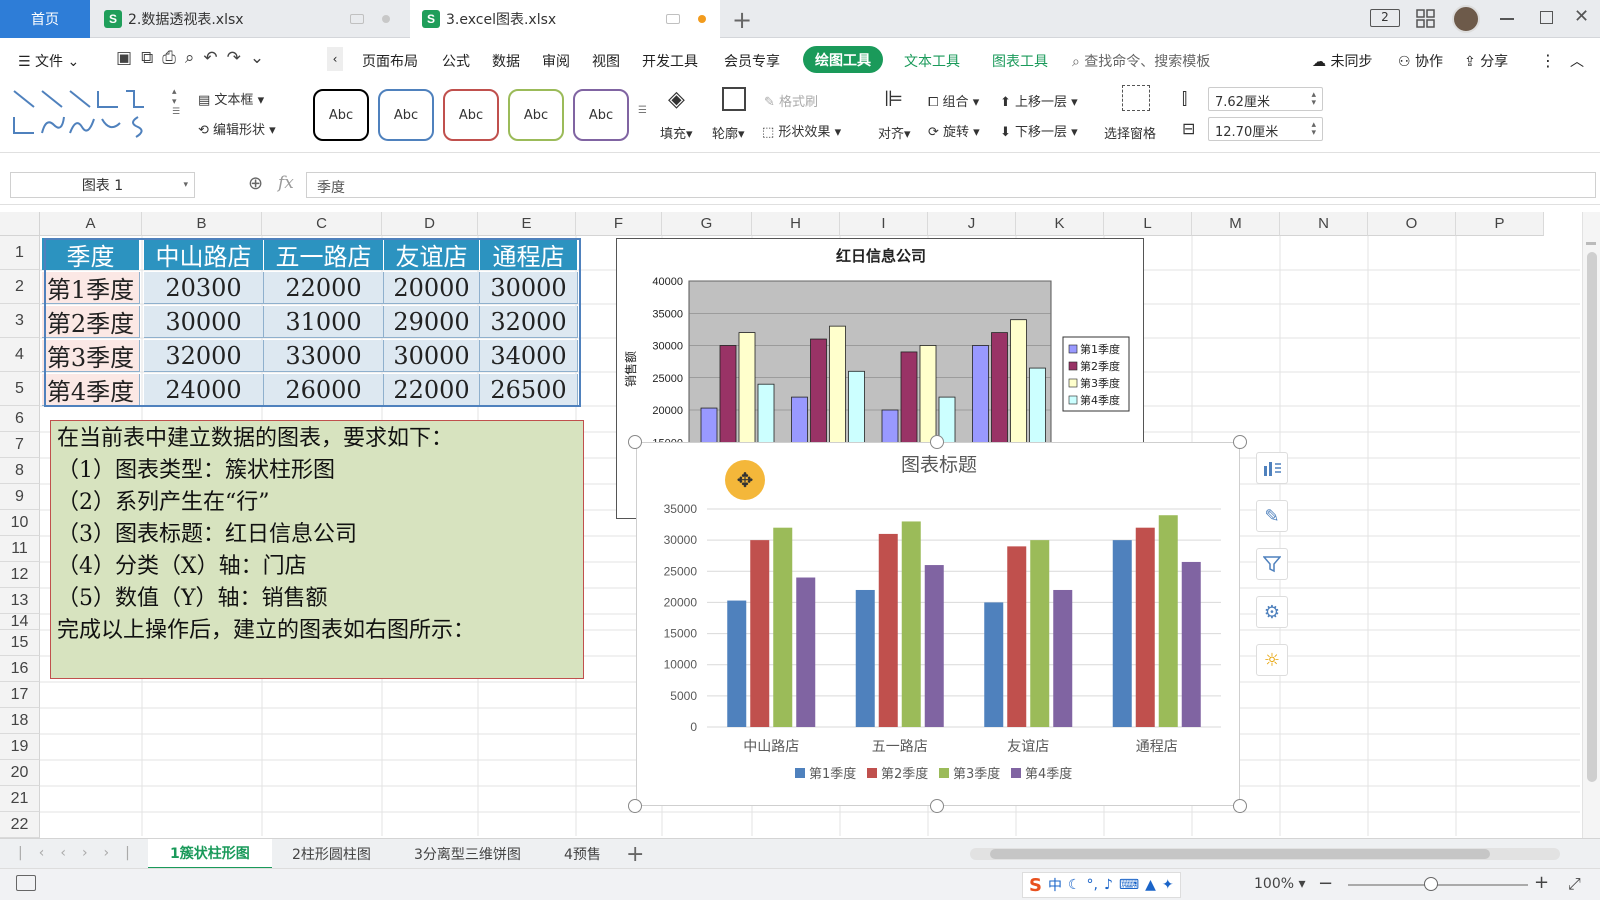 Image resolution: width=1600 pixels, height=900 pixels. What do you see at coordinates (619, 224) in the screenshot?
I see `column-header-f: F` at bounding box center [619, 224].